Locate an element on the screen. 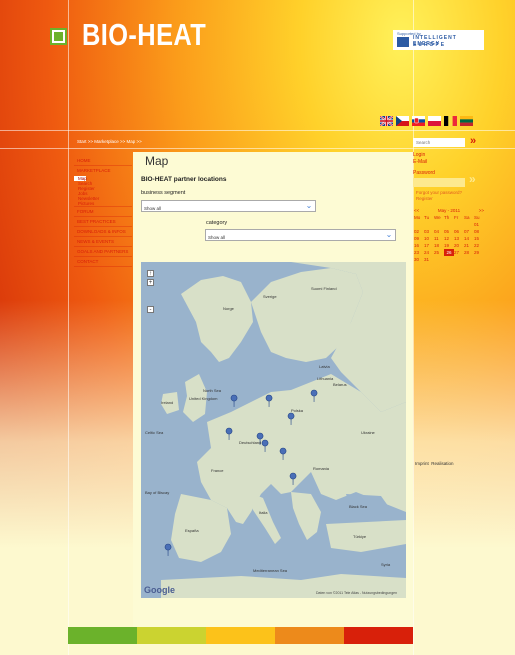  calendar-date: 12 is located at coordinates (449, 238).